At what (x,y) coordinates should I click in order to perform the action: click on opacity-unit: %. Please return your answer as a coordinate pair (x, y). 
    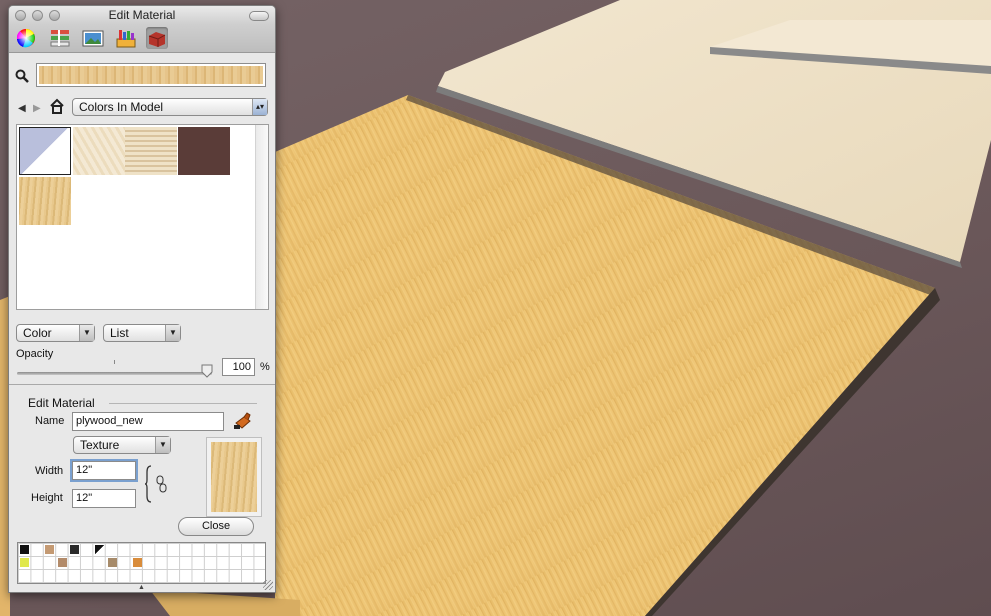
    Looking at the image, I should click on (265, 367).